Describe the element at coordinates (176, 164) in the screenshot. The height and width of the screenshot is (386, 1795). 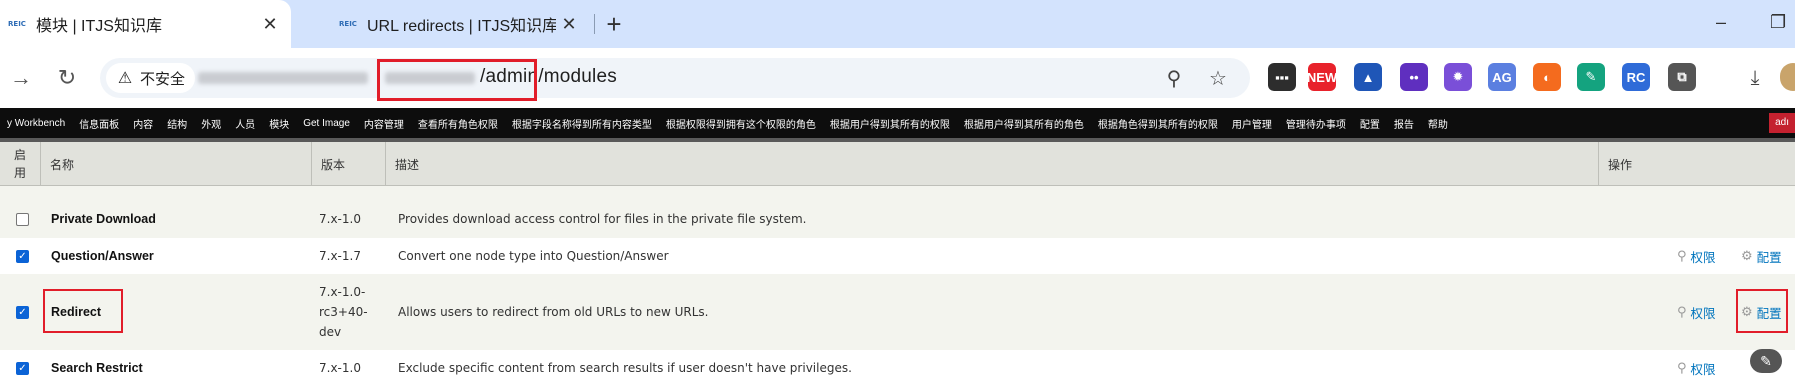
I see `header-name: 名称` at that location.